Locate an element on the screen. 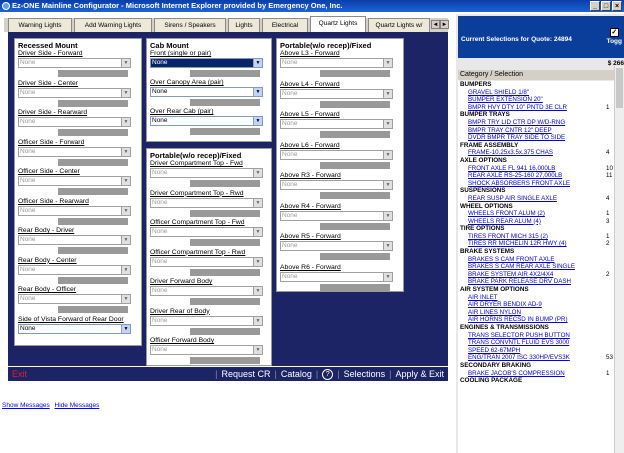 This screenshot has height=453, width=624. selection-link: TIRES FRONT MICH 315 (2) 1 is located at coordinates (536, 237).